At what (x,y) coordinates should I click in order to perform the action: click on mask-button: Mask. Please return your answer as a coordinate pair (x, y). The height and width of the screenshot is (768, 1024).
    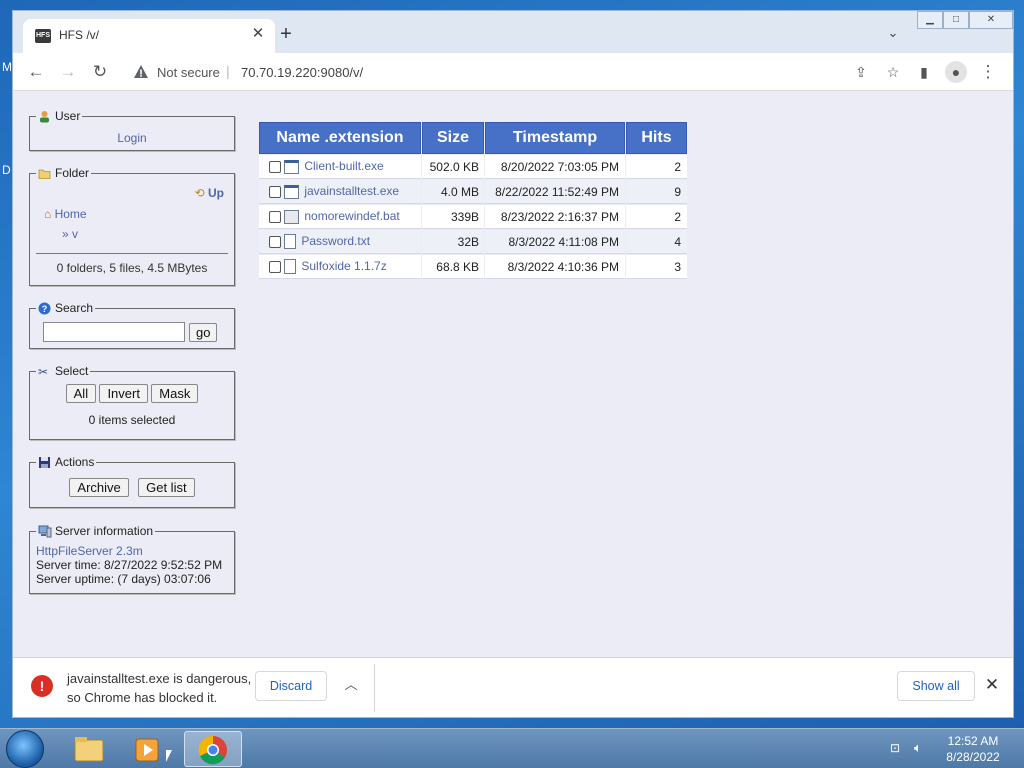
    Looking at the image, I should click on (175, 393).